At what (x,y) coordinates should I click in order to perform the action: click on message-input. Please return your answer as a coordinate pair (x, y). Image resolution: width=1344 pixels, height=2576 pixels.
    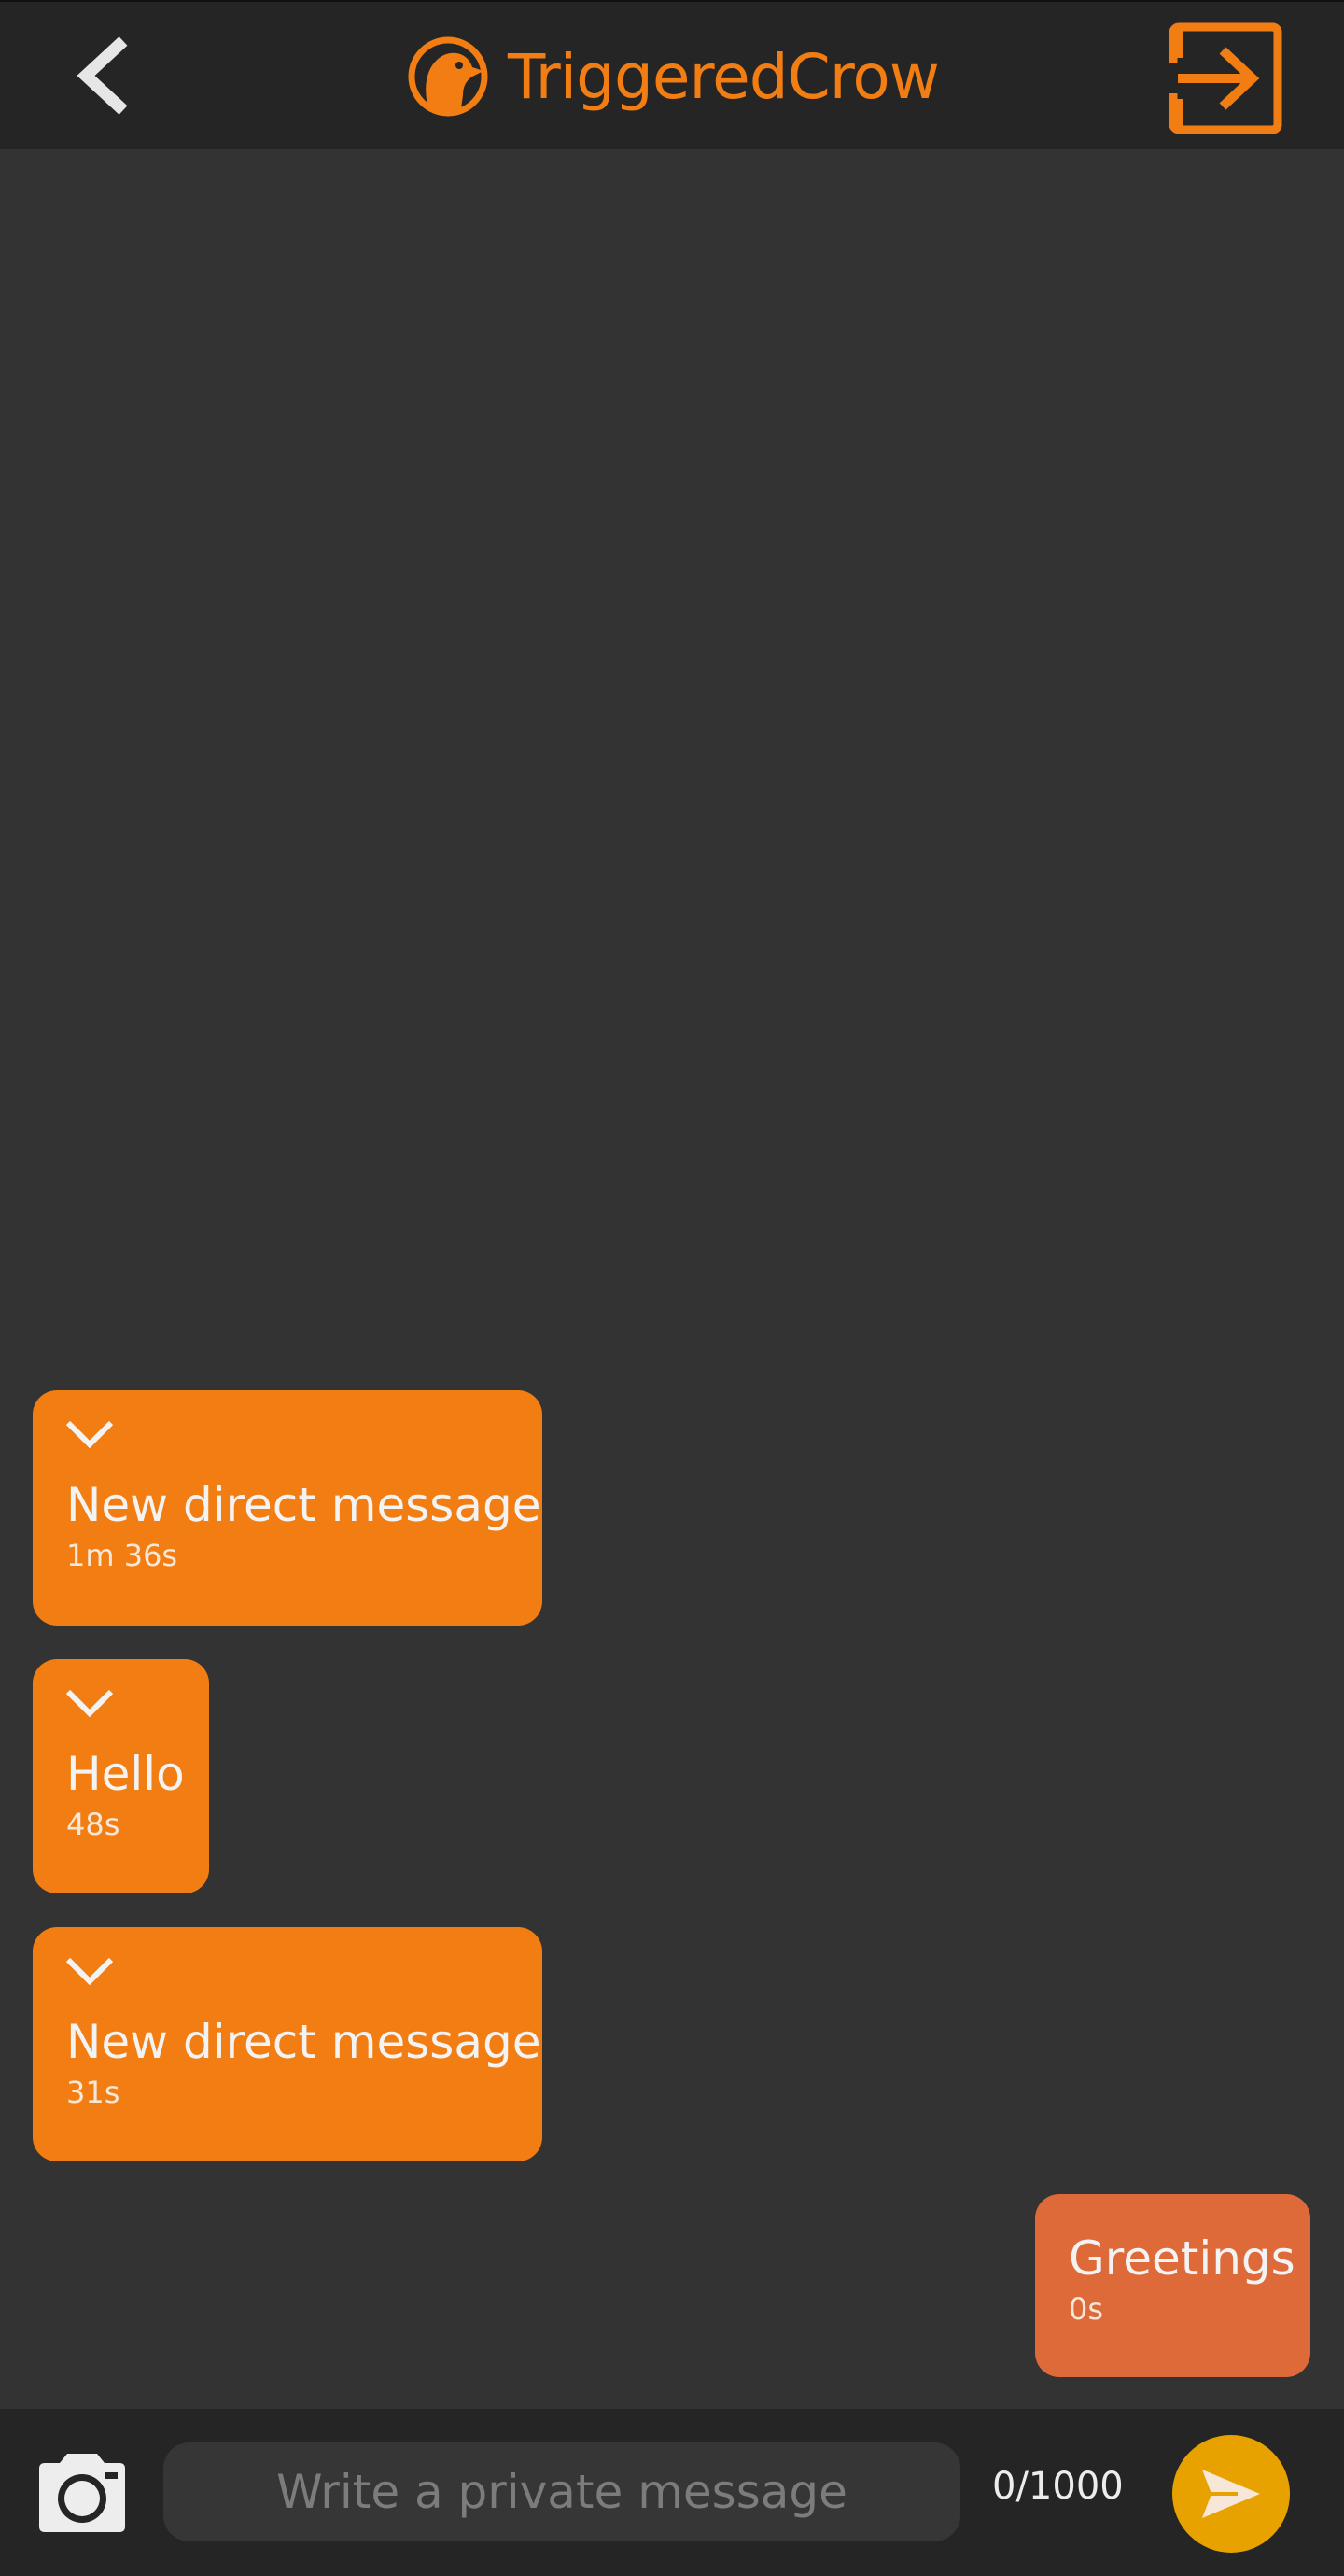
    Looking at the image, I should click on (561, 2492).